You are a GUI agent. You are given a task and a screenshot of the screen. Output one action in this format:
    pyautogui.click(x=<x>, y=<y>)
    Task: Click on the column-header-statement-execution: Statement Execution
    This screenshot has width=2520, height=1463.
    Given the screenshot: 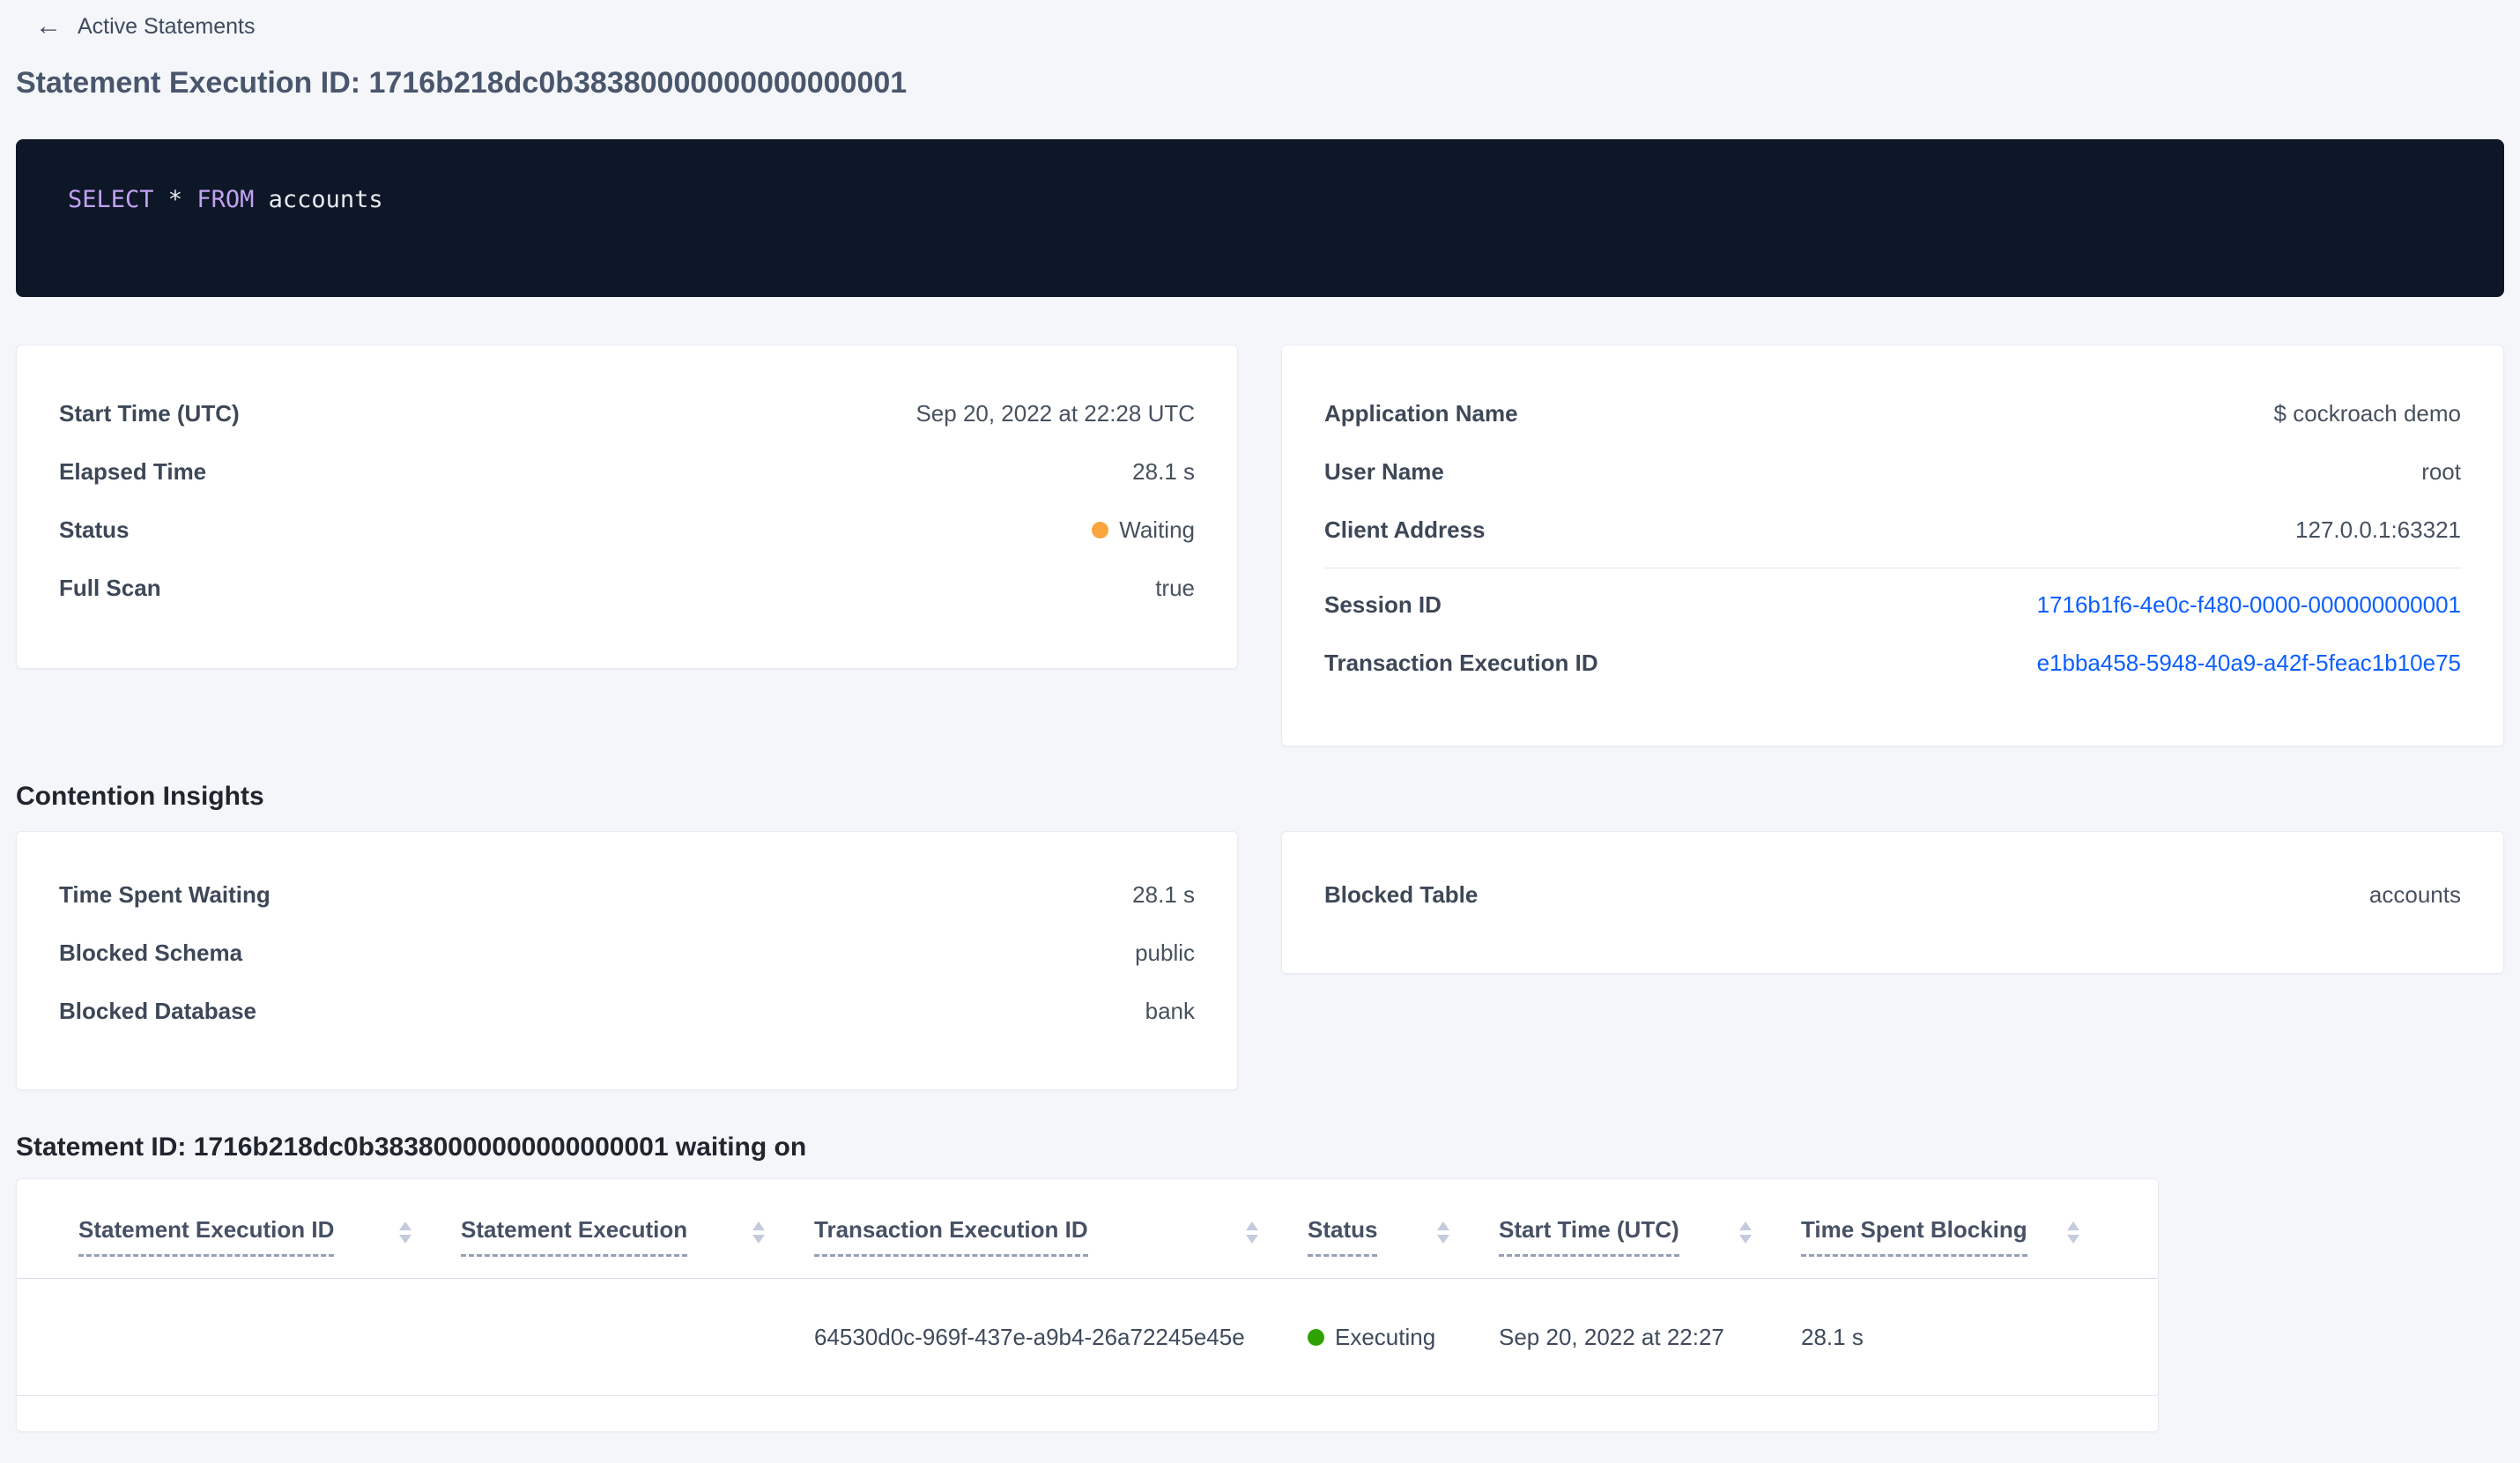 What is the action you would take?
    pyautogui.click(x=637, y=1247)
    